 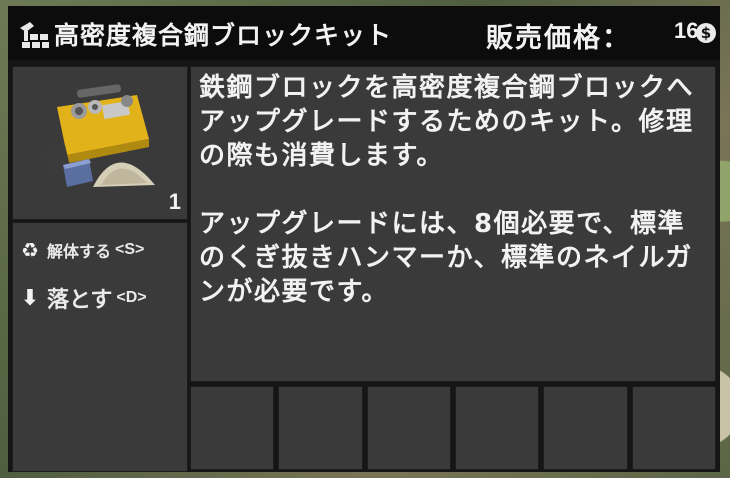 I want to click on sell-price-value: 16, so click(x=686, y=30).